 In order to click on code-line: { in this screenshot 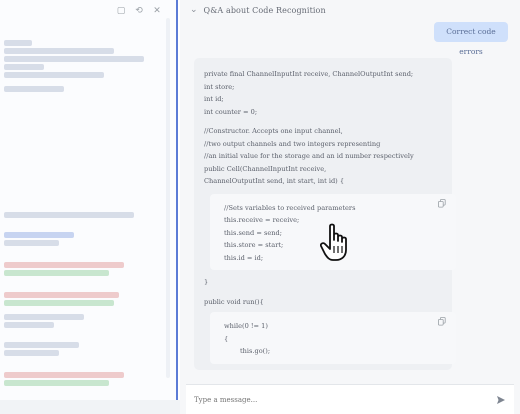, I will do `click(226, 338)`.